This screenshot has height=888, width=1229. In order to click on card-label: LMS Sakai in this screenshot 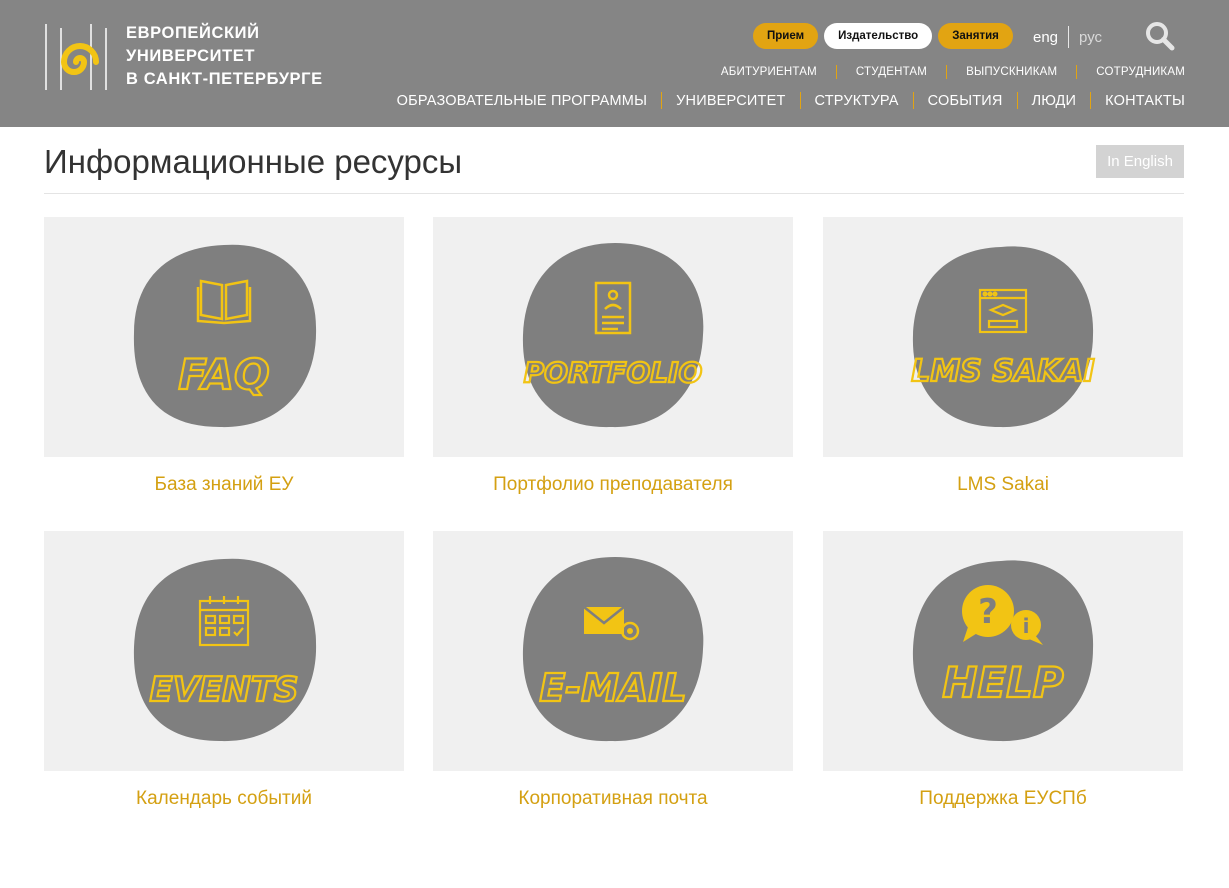, I will do `click(1003, 485)`.